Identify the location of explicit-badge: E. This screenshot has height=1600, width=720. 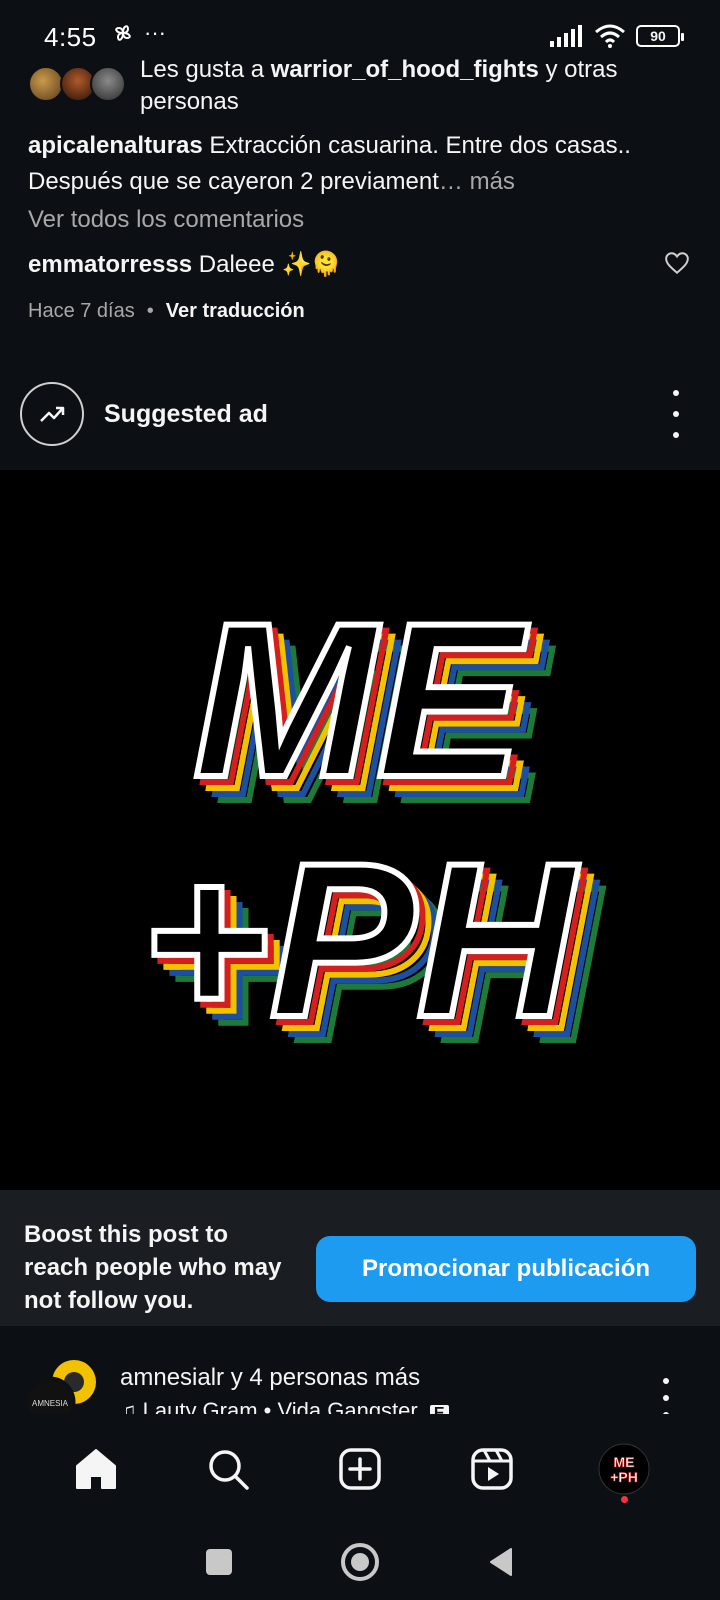
(439, 1409).